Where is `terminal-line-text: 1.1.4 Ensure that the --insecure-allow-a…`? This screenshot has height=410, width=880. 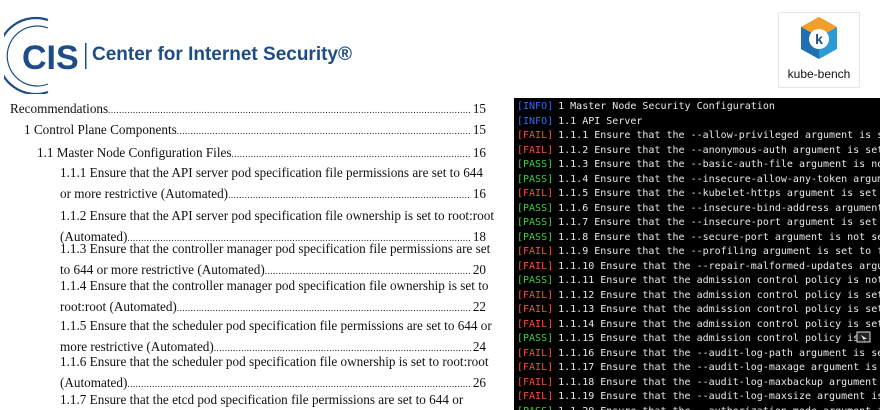 terminal-line-text: 1.1.4 Ensure that the --insecure-allow-a… is located at coordinates (719, 179).